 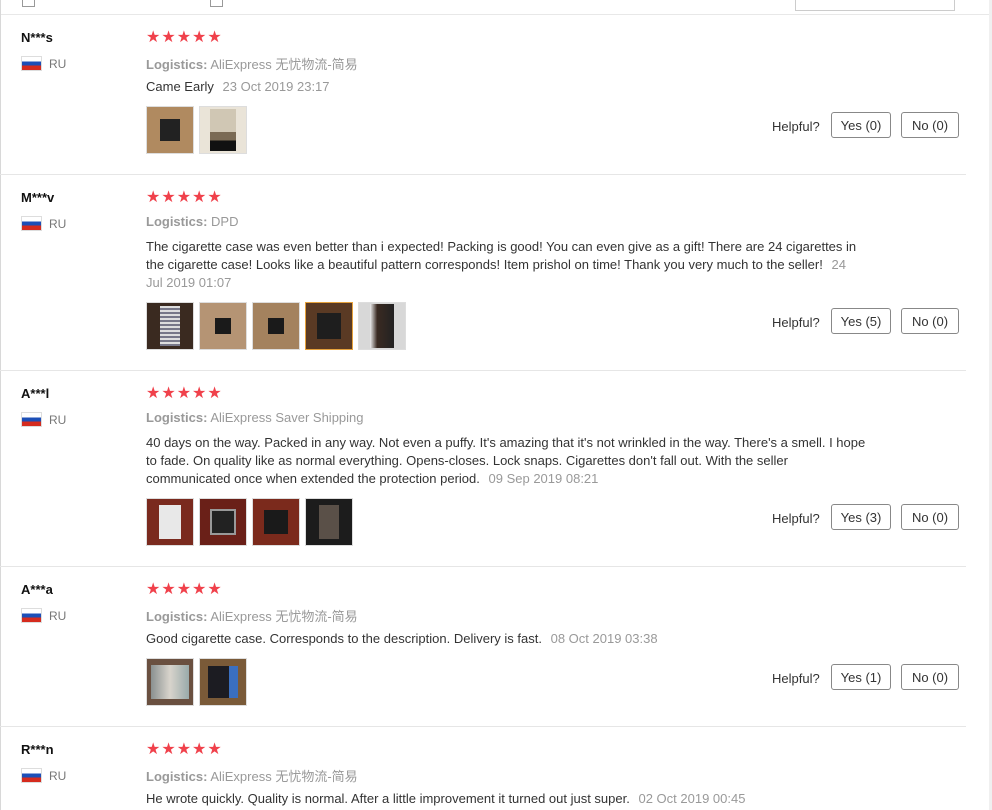 What do you see at coordinates (692, 798) in the screenshot?
I see `review-date: 02 Oct 2019 00:45` at bounding box center [692, 798].